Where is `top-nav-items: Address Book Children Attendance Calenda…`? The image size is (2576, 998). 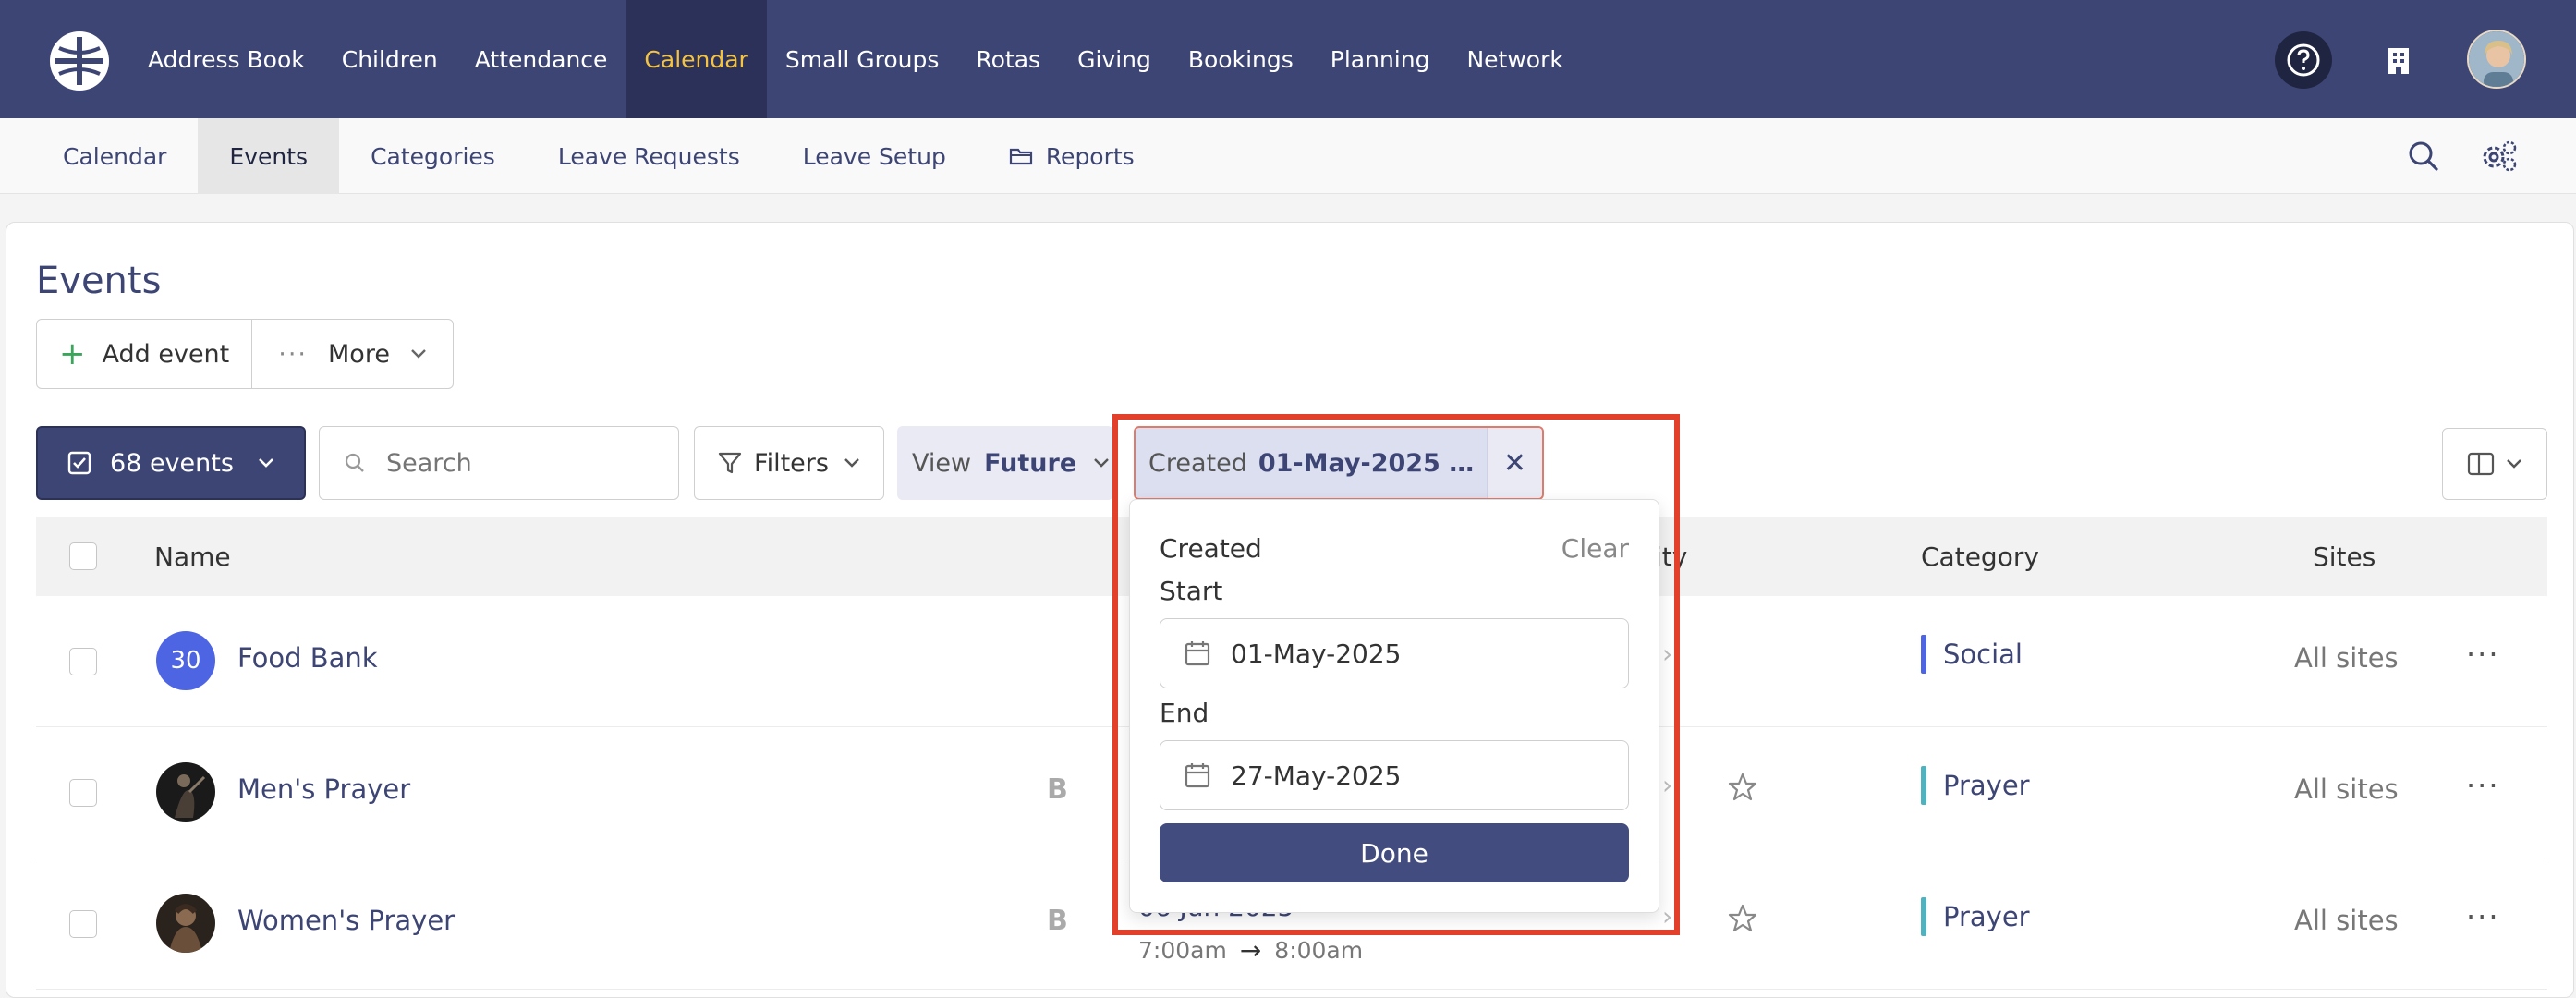 top-nav-items: Address Book Children Attendance Calenda… is located at coordinates (855, 59).